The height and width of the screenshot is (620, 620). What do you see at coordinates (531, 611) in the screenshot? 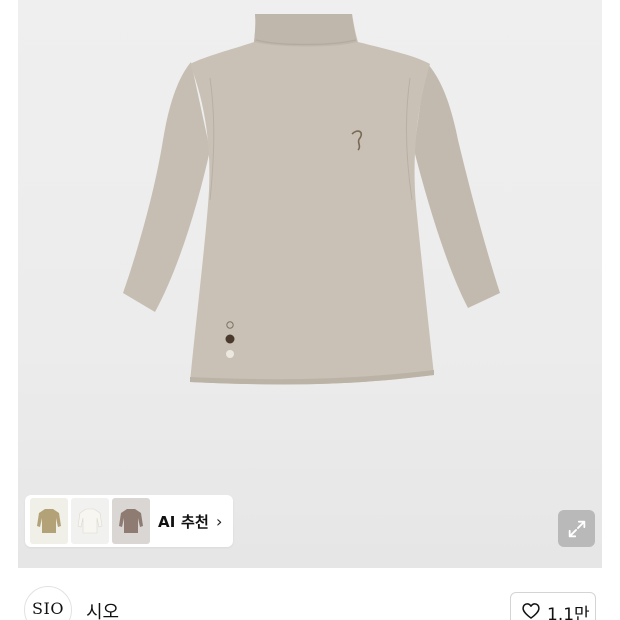
I see `heart-icon` at bounding box center [531, 611].